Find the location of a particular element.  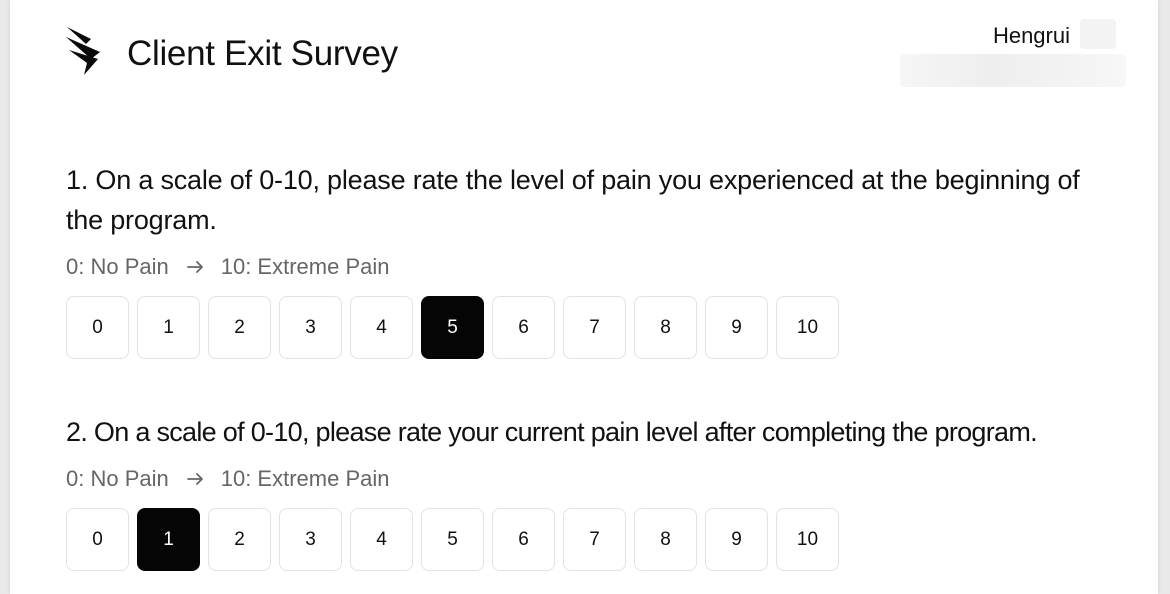

chevron-stack-logo-icon is located at coordinates (83, 51).